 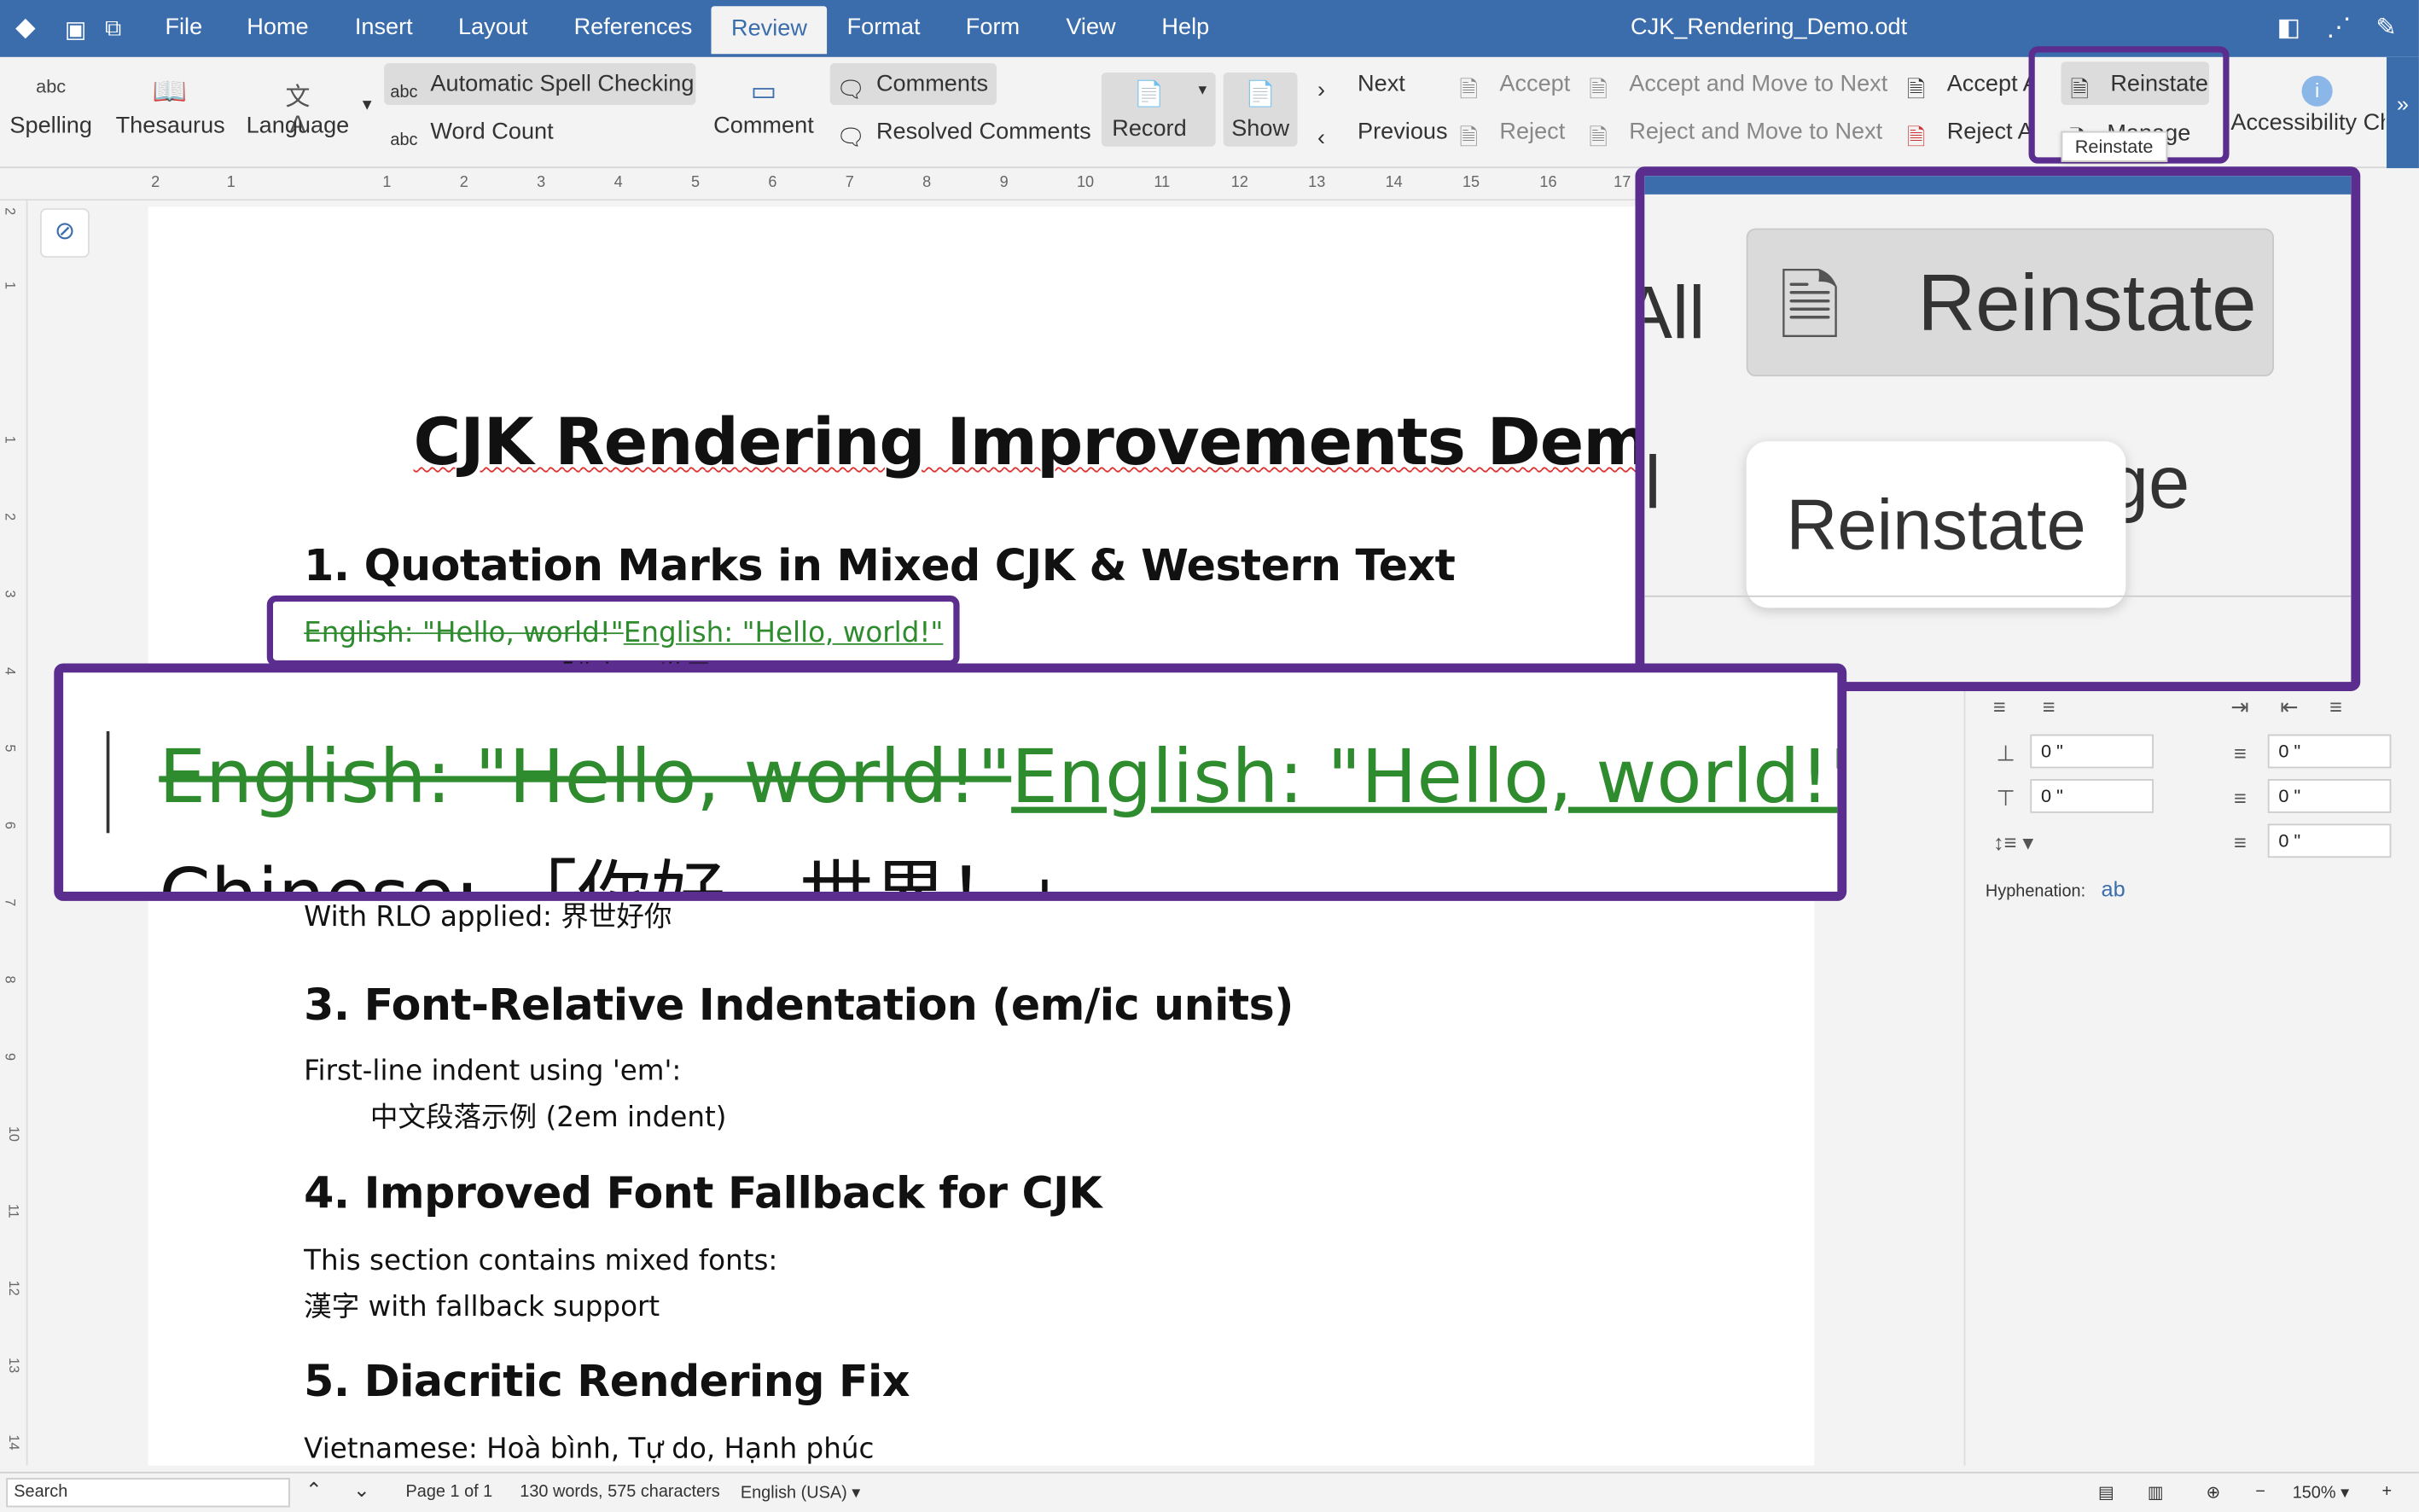 What do you see at coordinates (314, 1490) in the screenshot?
I see `find-previous-icon: ⌃` at bounding box center [314, 1490].